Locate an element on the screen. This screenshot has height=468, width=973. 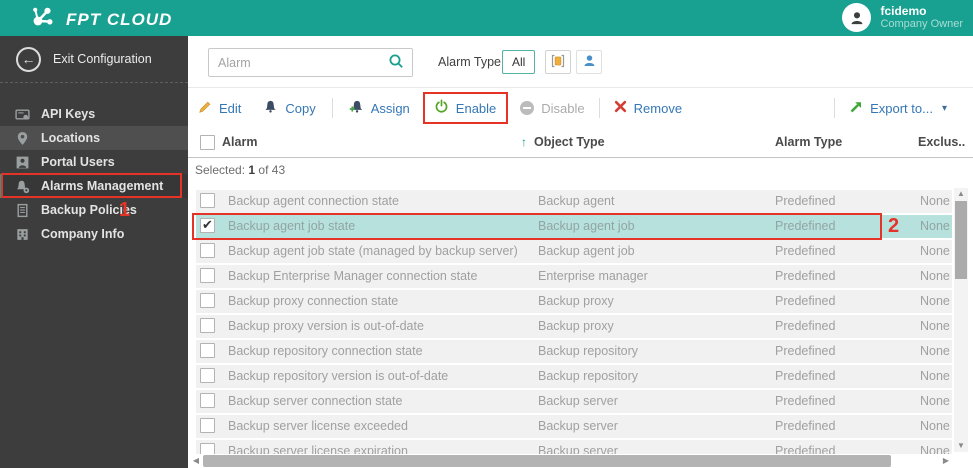
logo-text: FPT CLOUD is located at coordinates (119, 19).